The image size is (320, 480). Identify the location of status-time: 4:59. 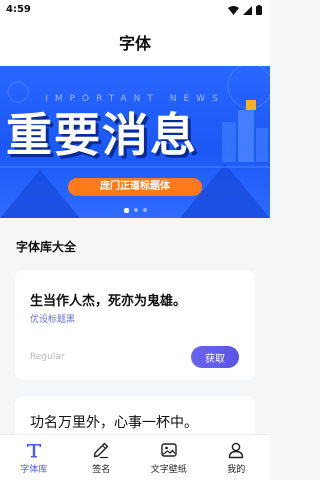
(18, 9).